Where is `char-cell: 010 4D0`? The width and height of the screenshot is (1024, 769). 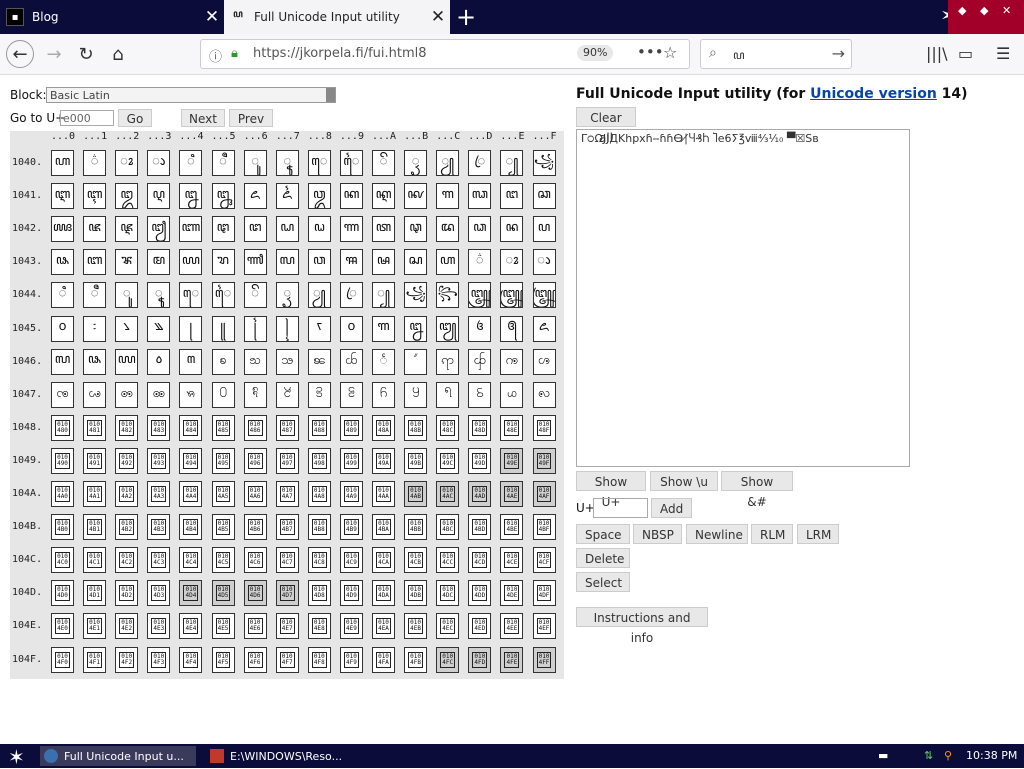
char-cell: 010 4D0 is located at coordinates (62, 593).